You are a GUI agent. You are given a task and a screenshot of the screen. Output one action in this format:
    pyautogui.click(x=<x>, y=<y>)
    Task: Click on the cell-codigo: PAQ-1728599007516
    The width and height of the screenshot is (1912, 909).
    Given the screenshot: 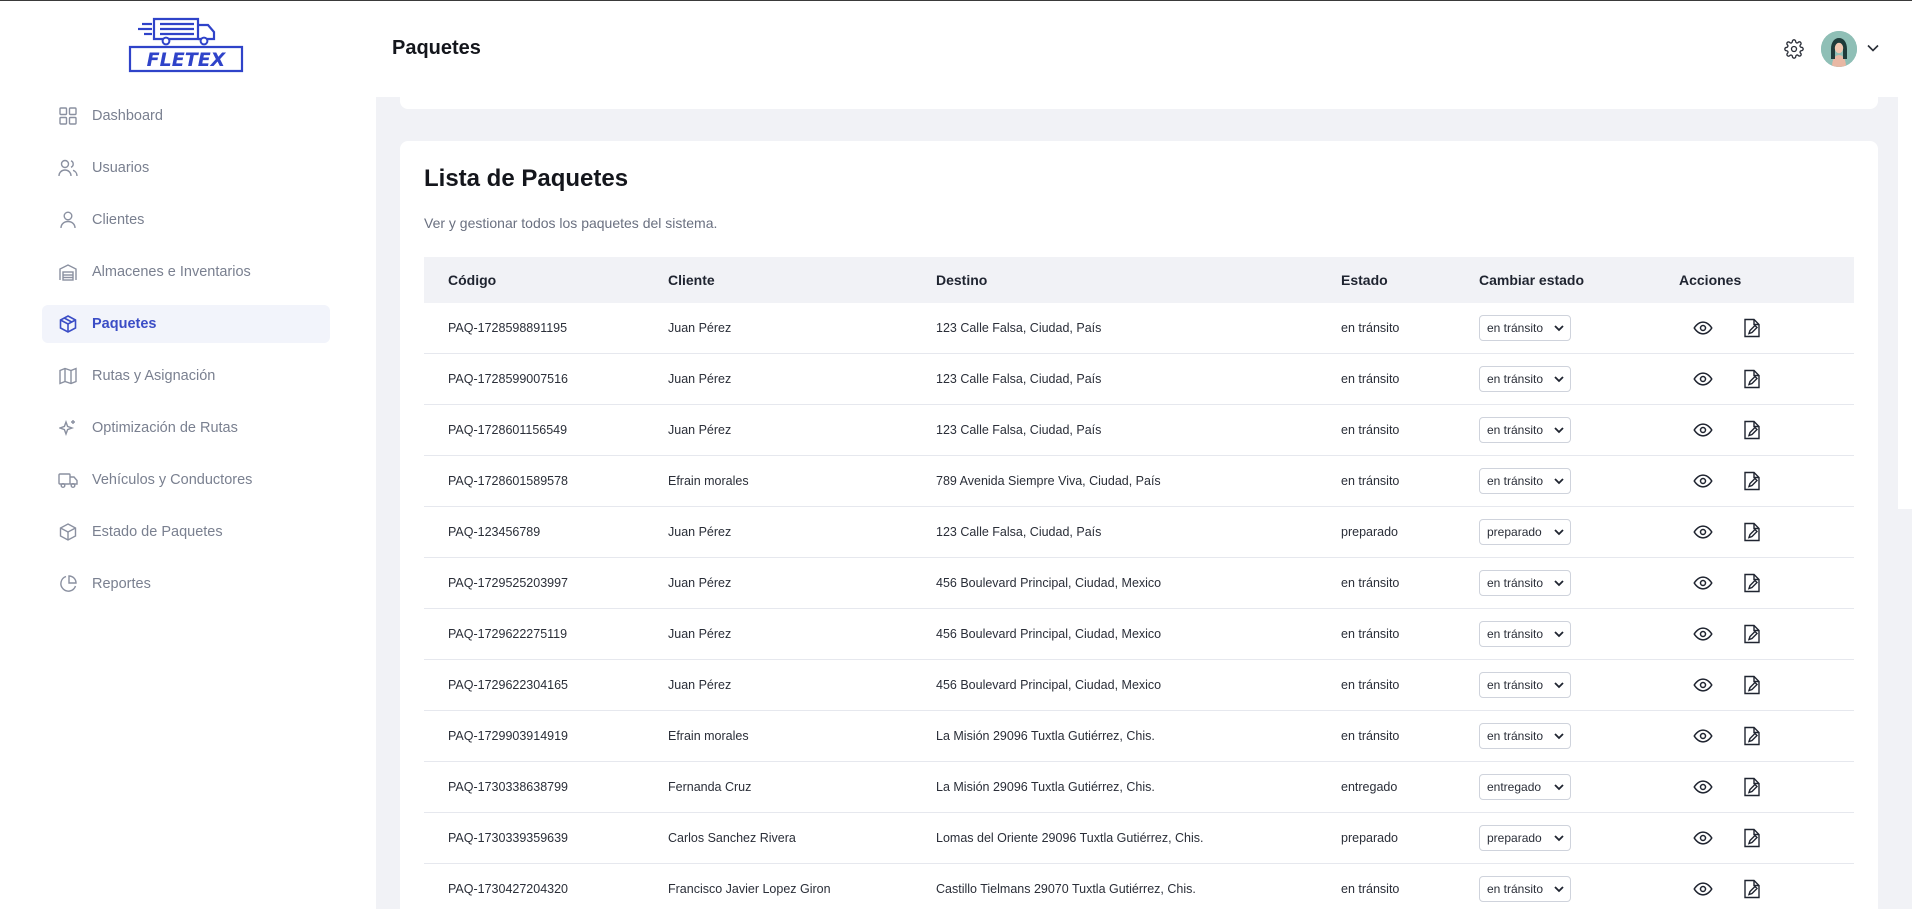 What is the action you would take?
    pyautogui.click(x=508, y=379)
    